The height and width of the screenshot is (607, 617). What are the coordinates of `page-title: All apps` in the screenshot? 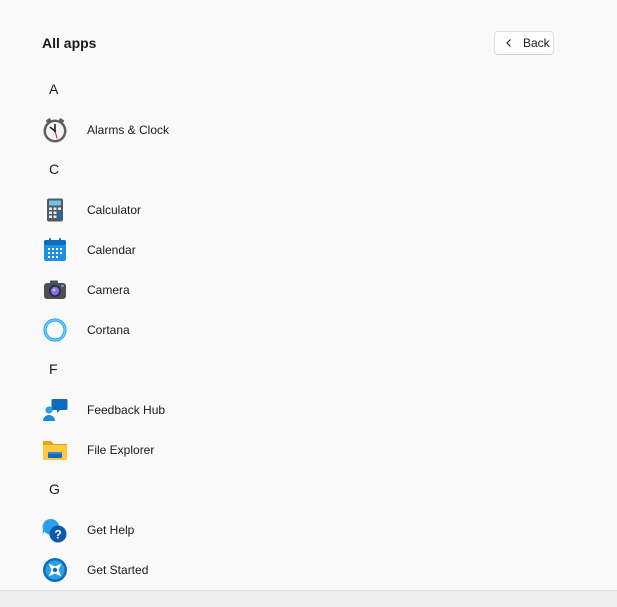 It's located at (69, 43).